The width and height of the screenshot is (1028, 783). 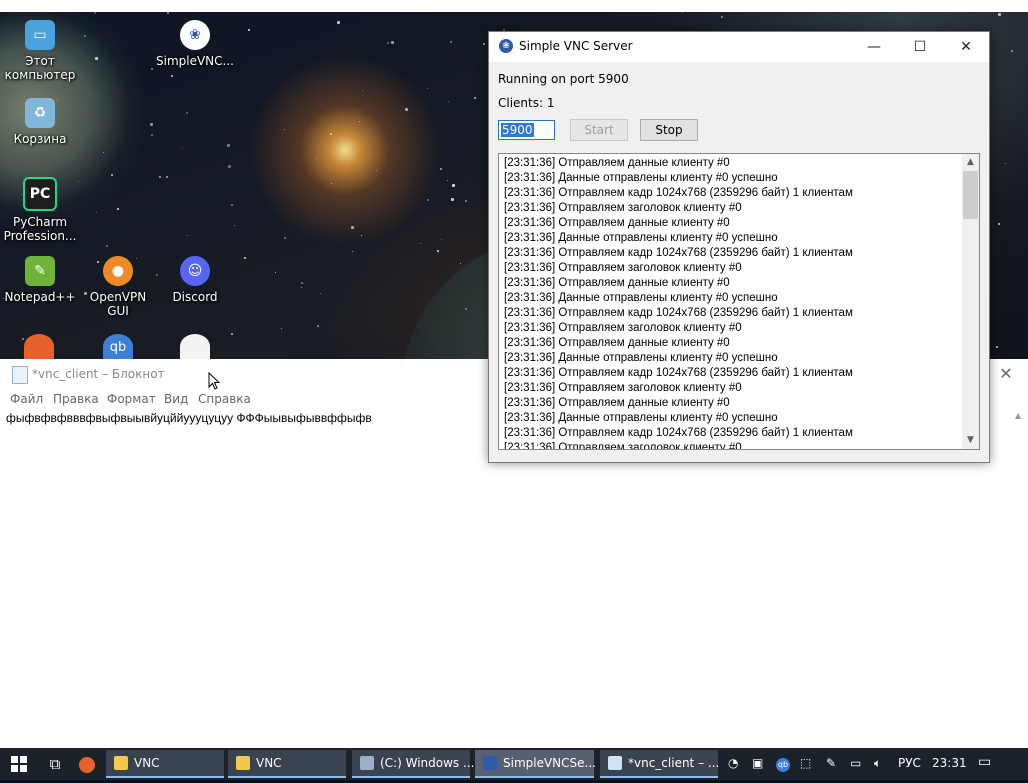 I want to click on tray-language: РУС, so click(x=909, y=763).